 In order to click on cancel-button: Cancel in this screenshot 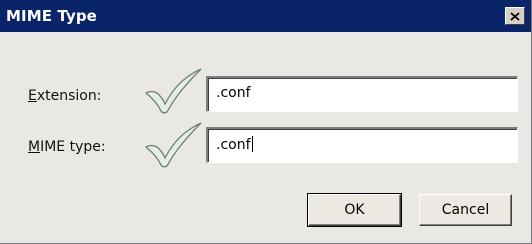, I will do `click(465, 210)`.